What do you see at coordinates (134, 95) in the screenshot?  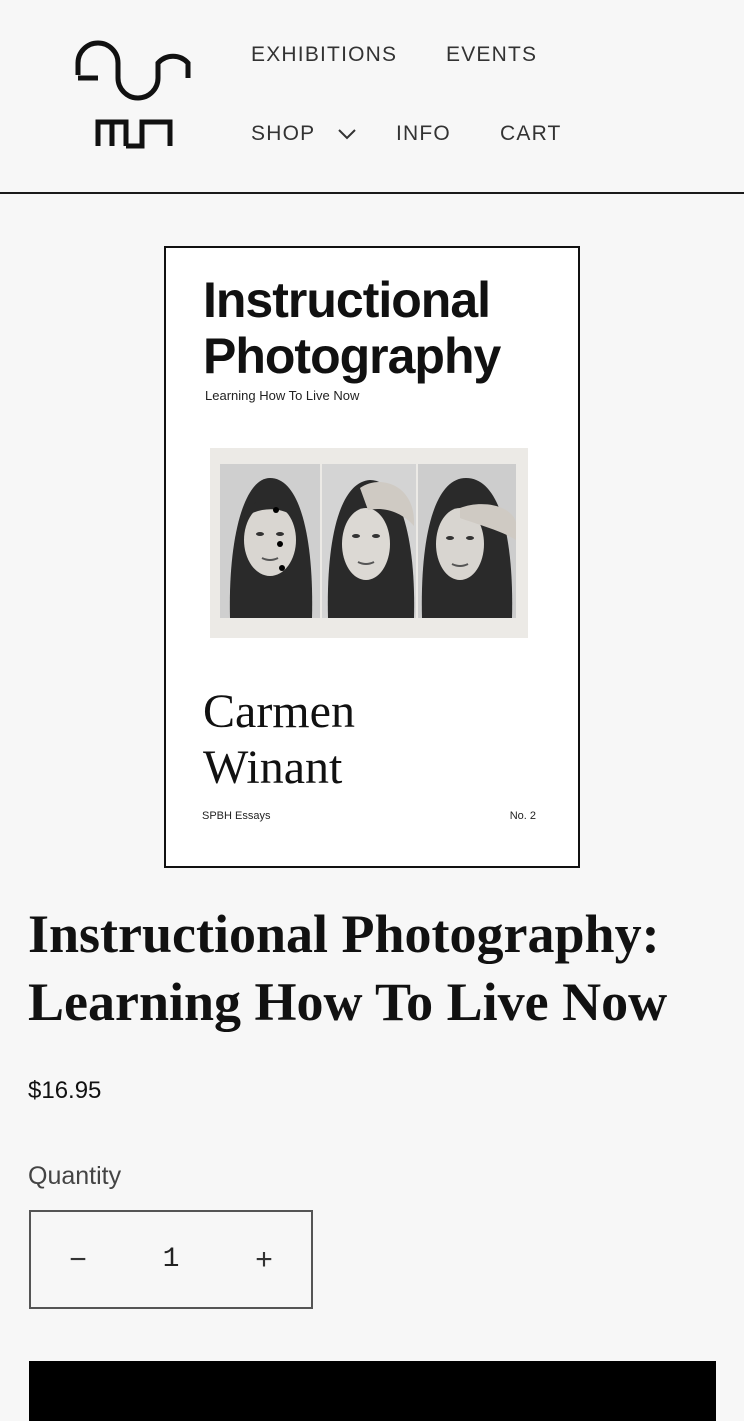 I see `site-logo` at bounding box center [134, 95].